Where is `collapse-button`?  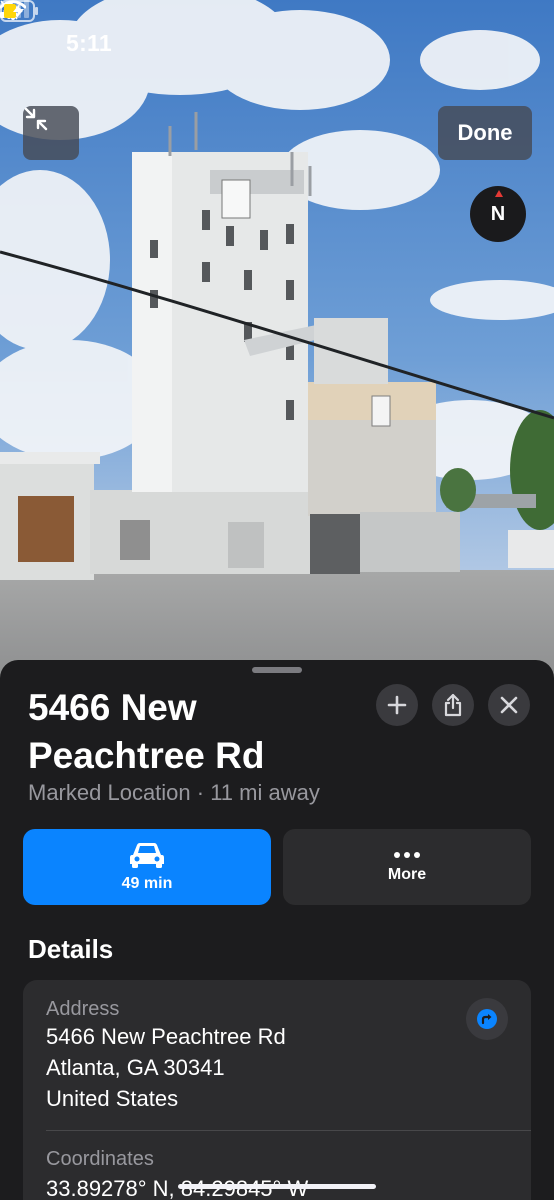 collapse-button is located at coordinates (51, 133).